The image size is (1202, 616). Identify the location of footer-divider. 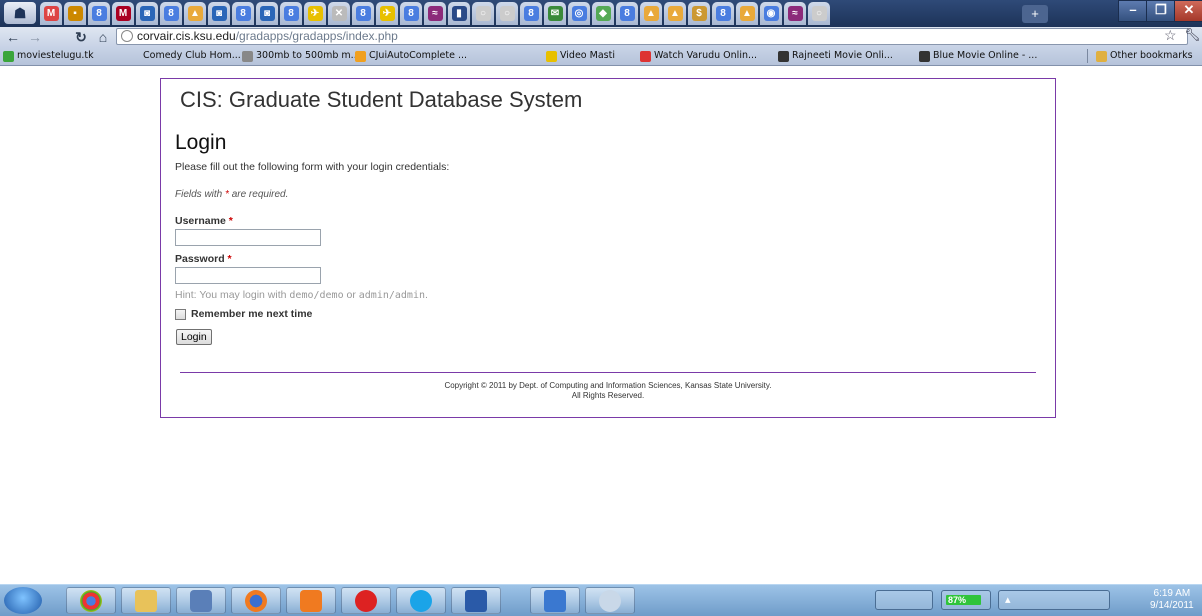
(608, 372).